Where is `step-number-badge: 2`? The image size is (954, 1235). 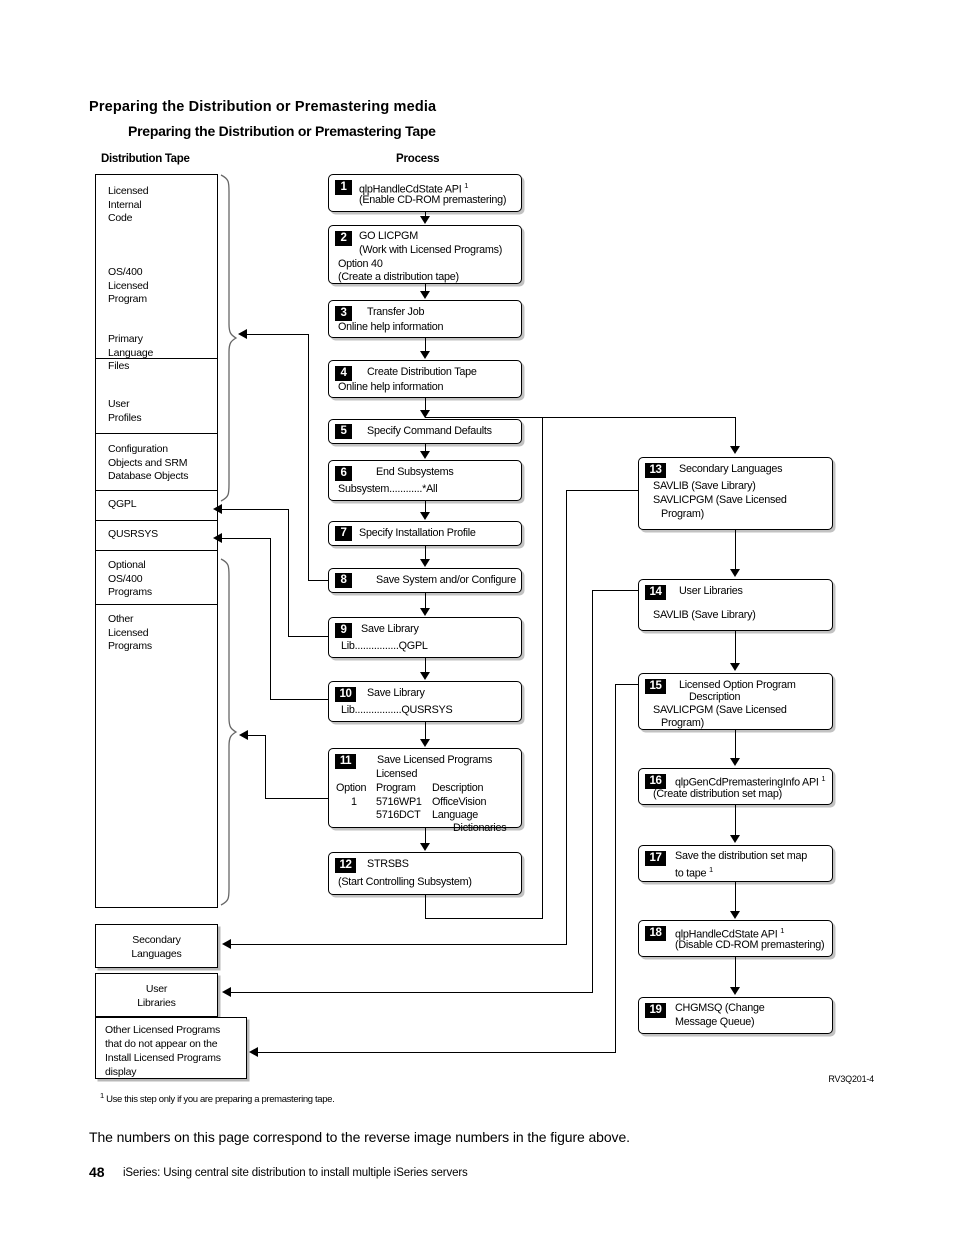
step-number-badge: 2 is located at coordinates (343, 238).